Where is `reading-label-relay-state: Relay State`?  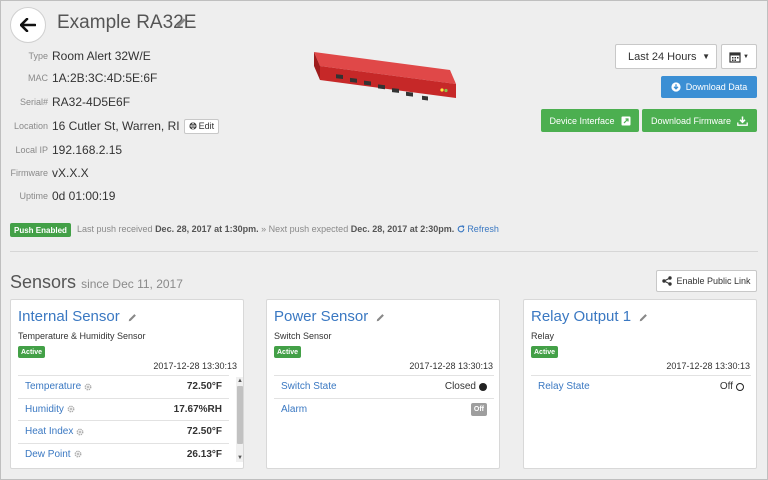 reading-label-relay-state: Relay State is located at coordinates (564, 386).